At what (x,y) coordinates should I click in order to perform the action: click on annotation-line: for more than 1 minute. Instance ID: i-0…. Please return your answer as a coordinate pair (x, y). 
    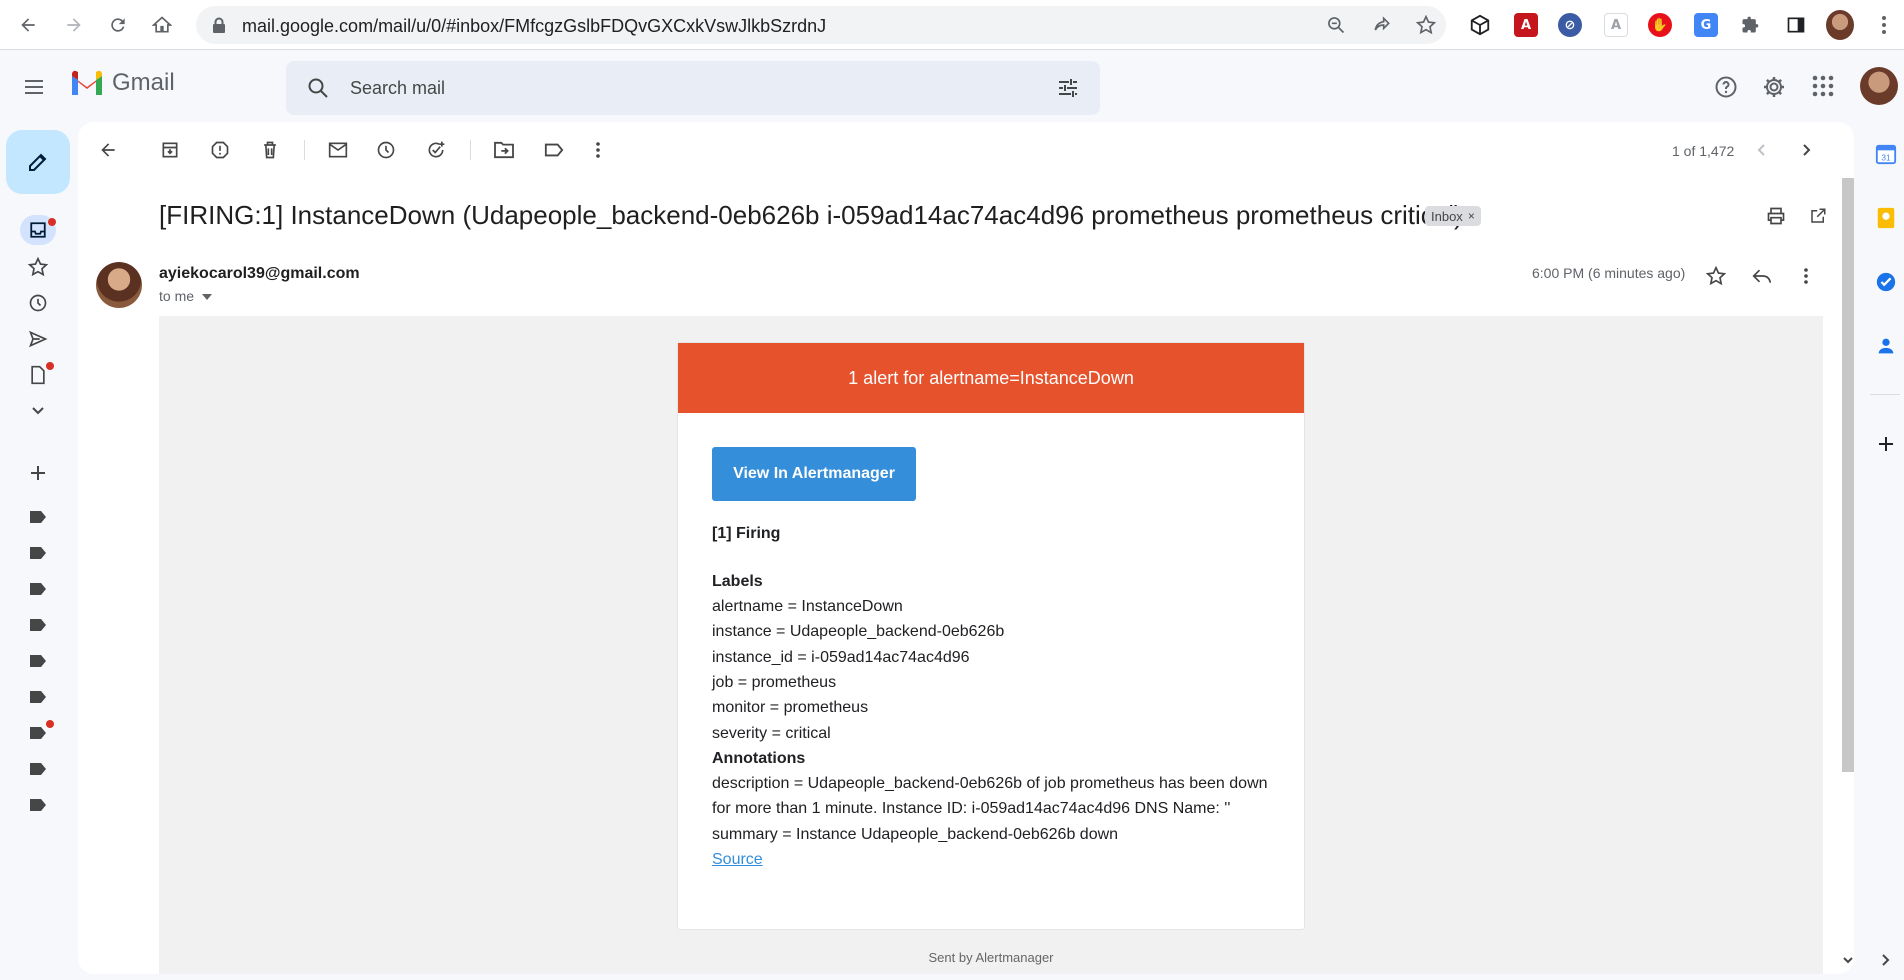
    Looking at the image, I should click on (971, 808).